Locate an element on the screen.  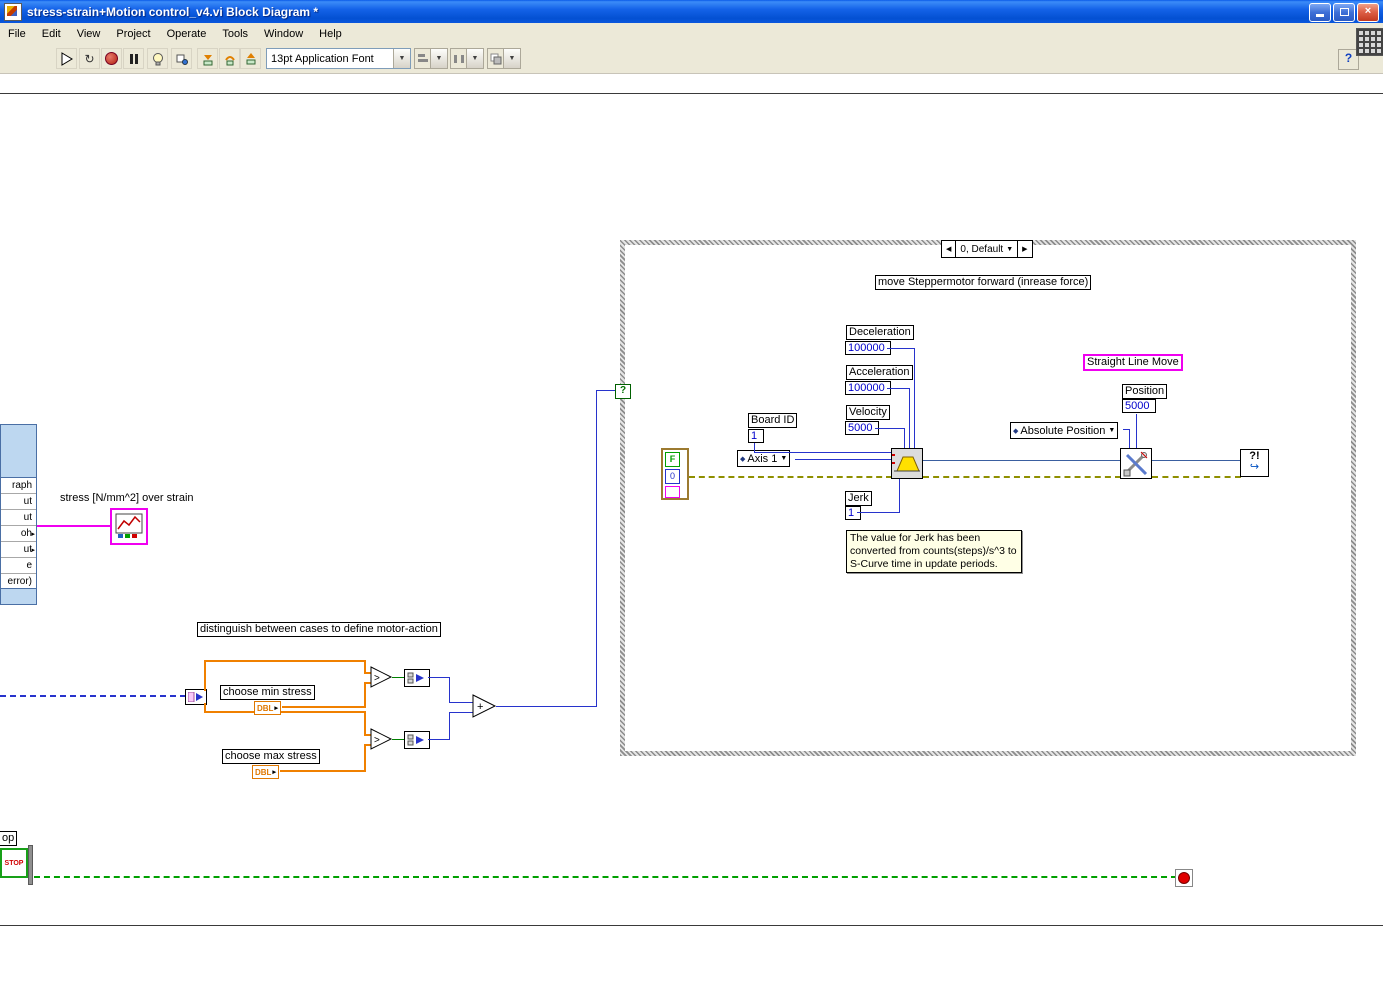
highlight-execution-button is located at coordinates (157, 58).